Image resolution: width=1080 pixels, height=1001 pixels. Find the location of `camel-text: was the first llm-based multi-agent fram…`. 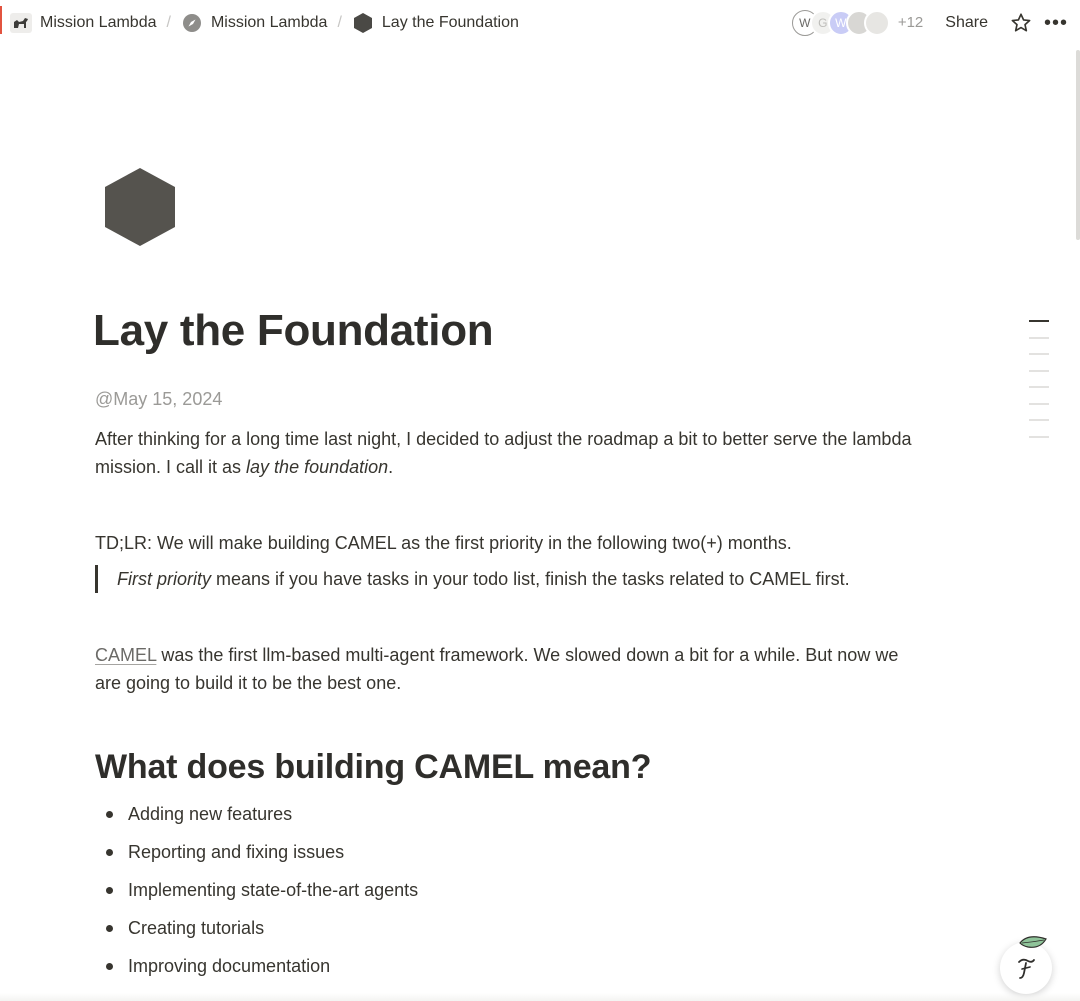

camel-text: was the first llm-based multi-agent fram… is located at coordinates (497, 669).